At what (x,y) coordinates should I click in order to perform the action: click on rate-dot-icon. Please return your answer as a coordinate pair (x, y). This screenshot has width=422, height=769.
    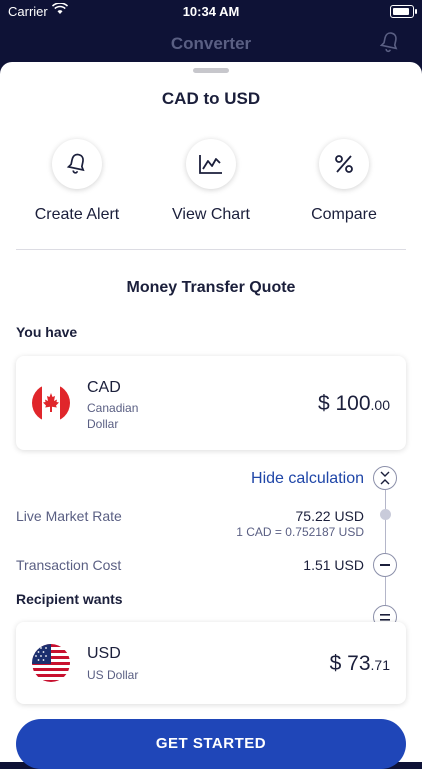
    Looking at the image, I should click on (385, 514).